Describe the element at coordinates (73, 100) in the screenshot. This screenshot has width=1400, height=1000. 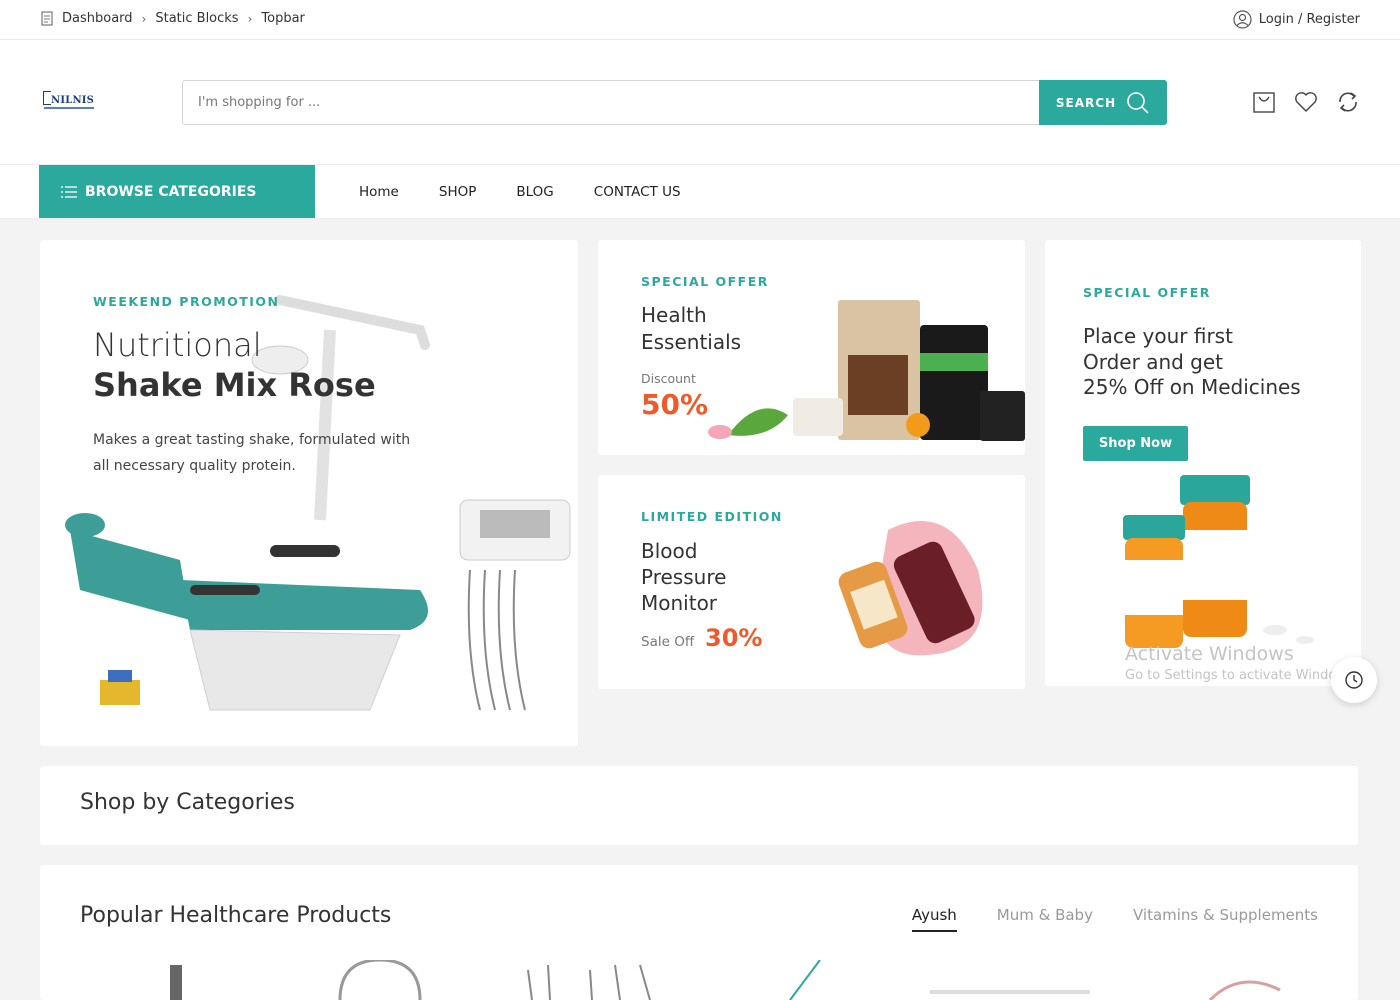
I see `logo-text: NILNIS` at that location.